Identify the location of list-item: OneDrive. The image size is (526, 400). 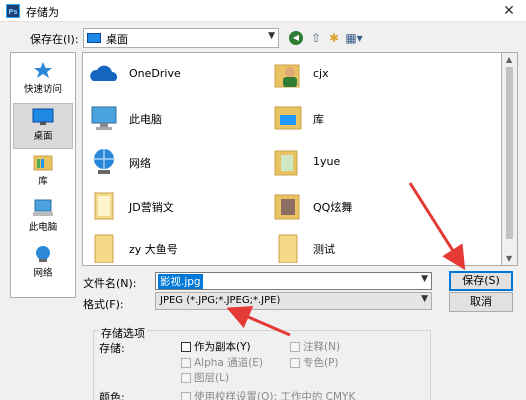
(175, 75).